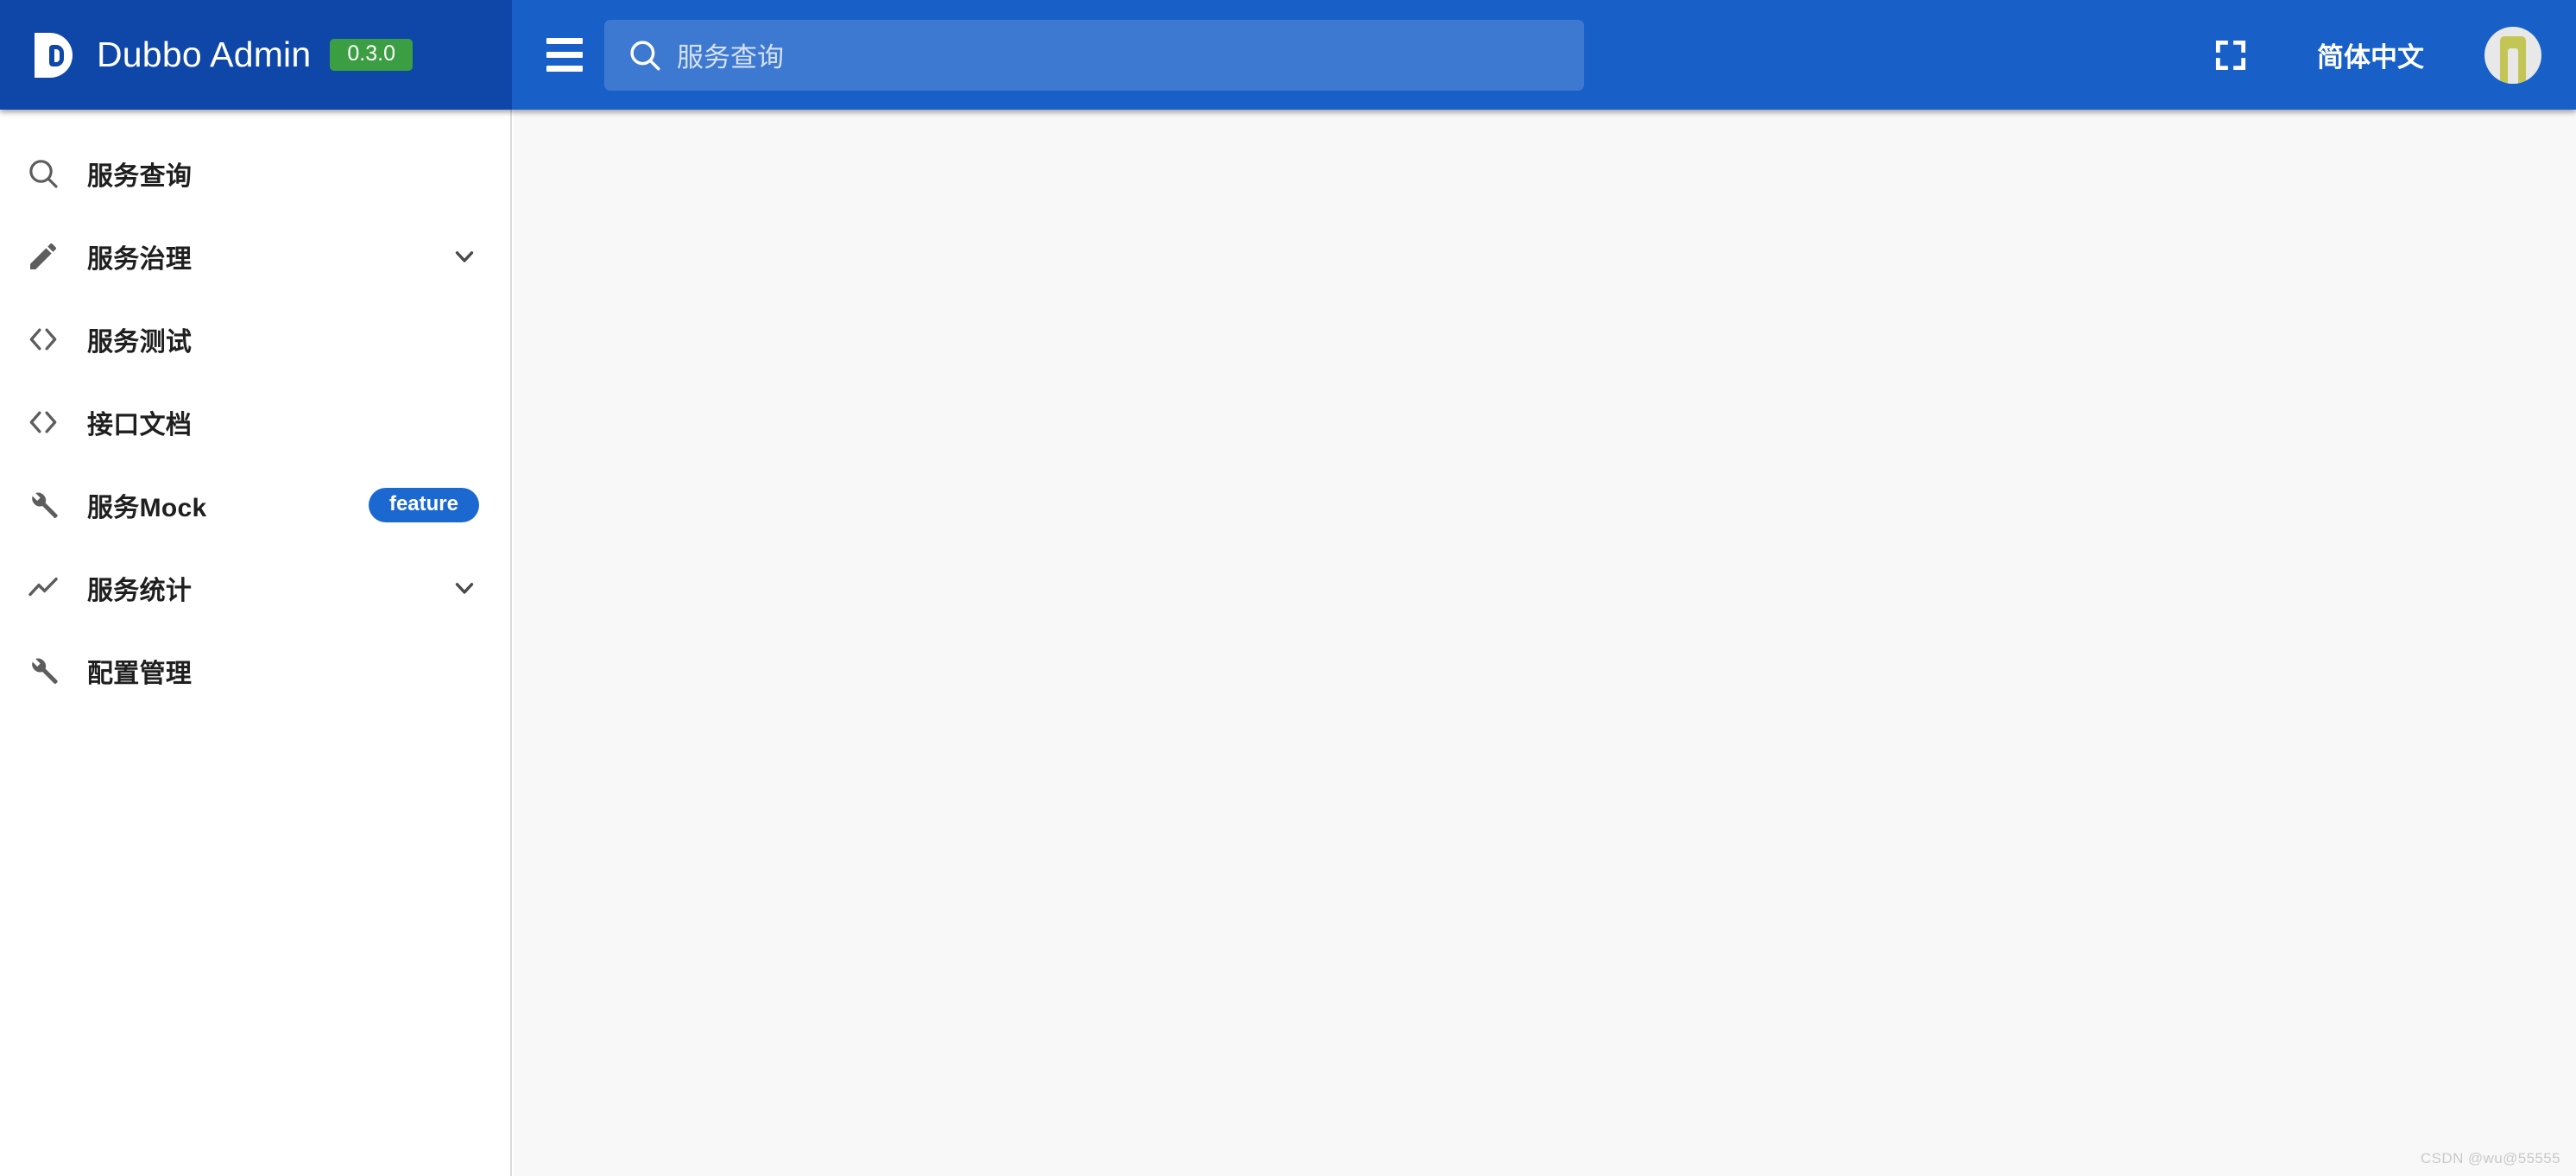  Describe the element at coordinates (2512, 55) in the screenshot. I see `user-avatar-icon` at that location.